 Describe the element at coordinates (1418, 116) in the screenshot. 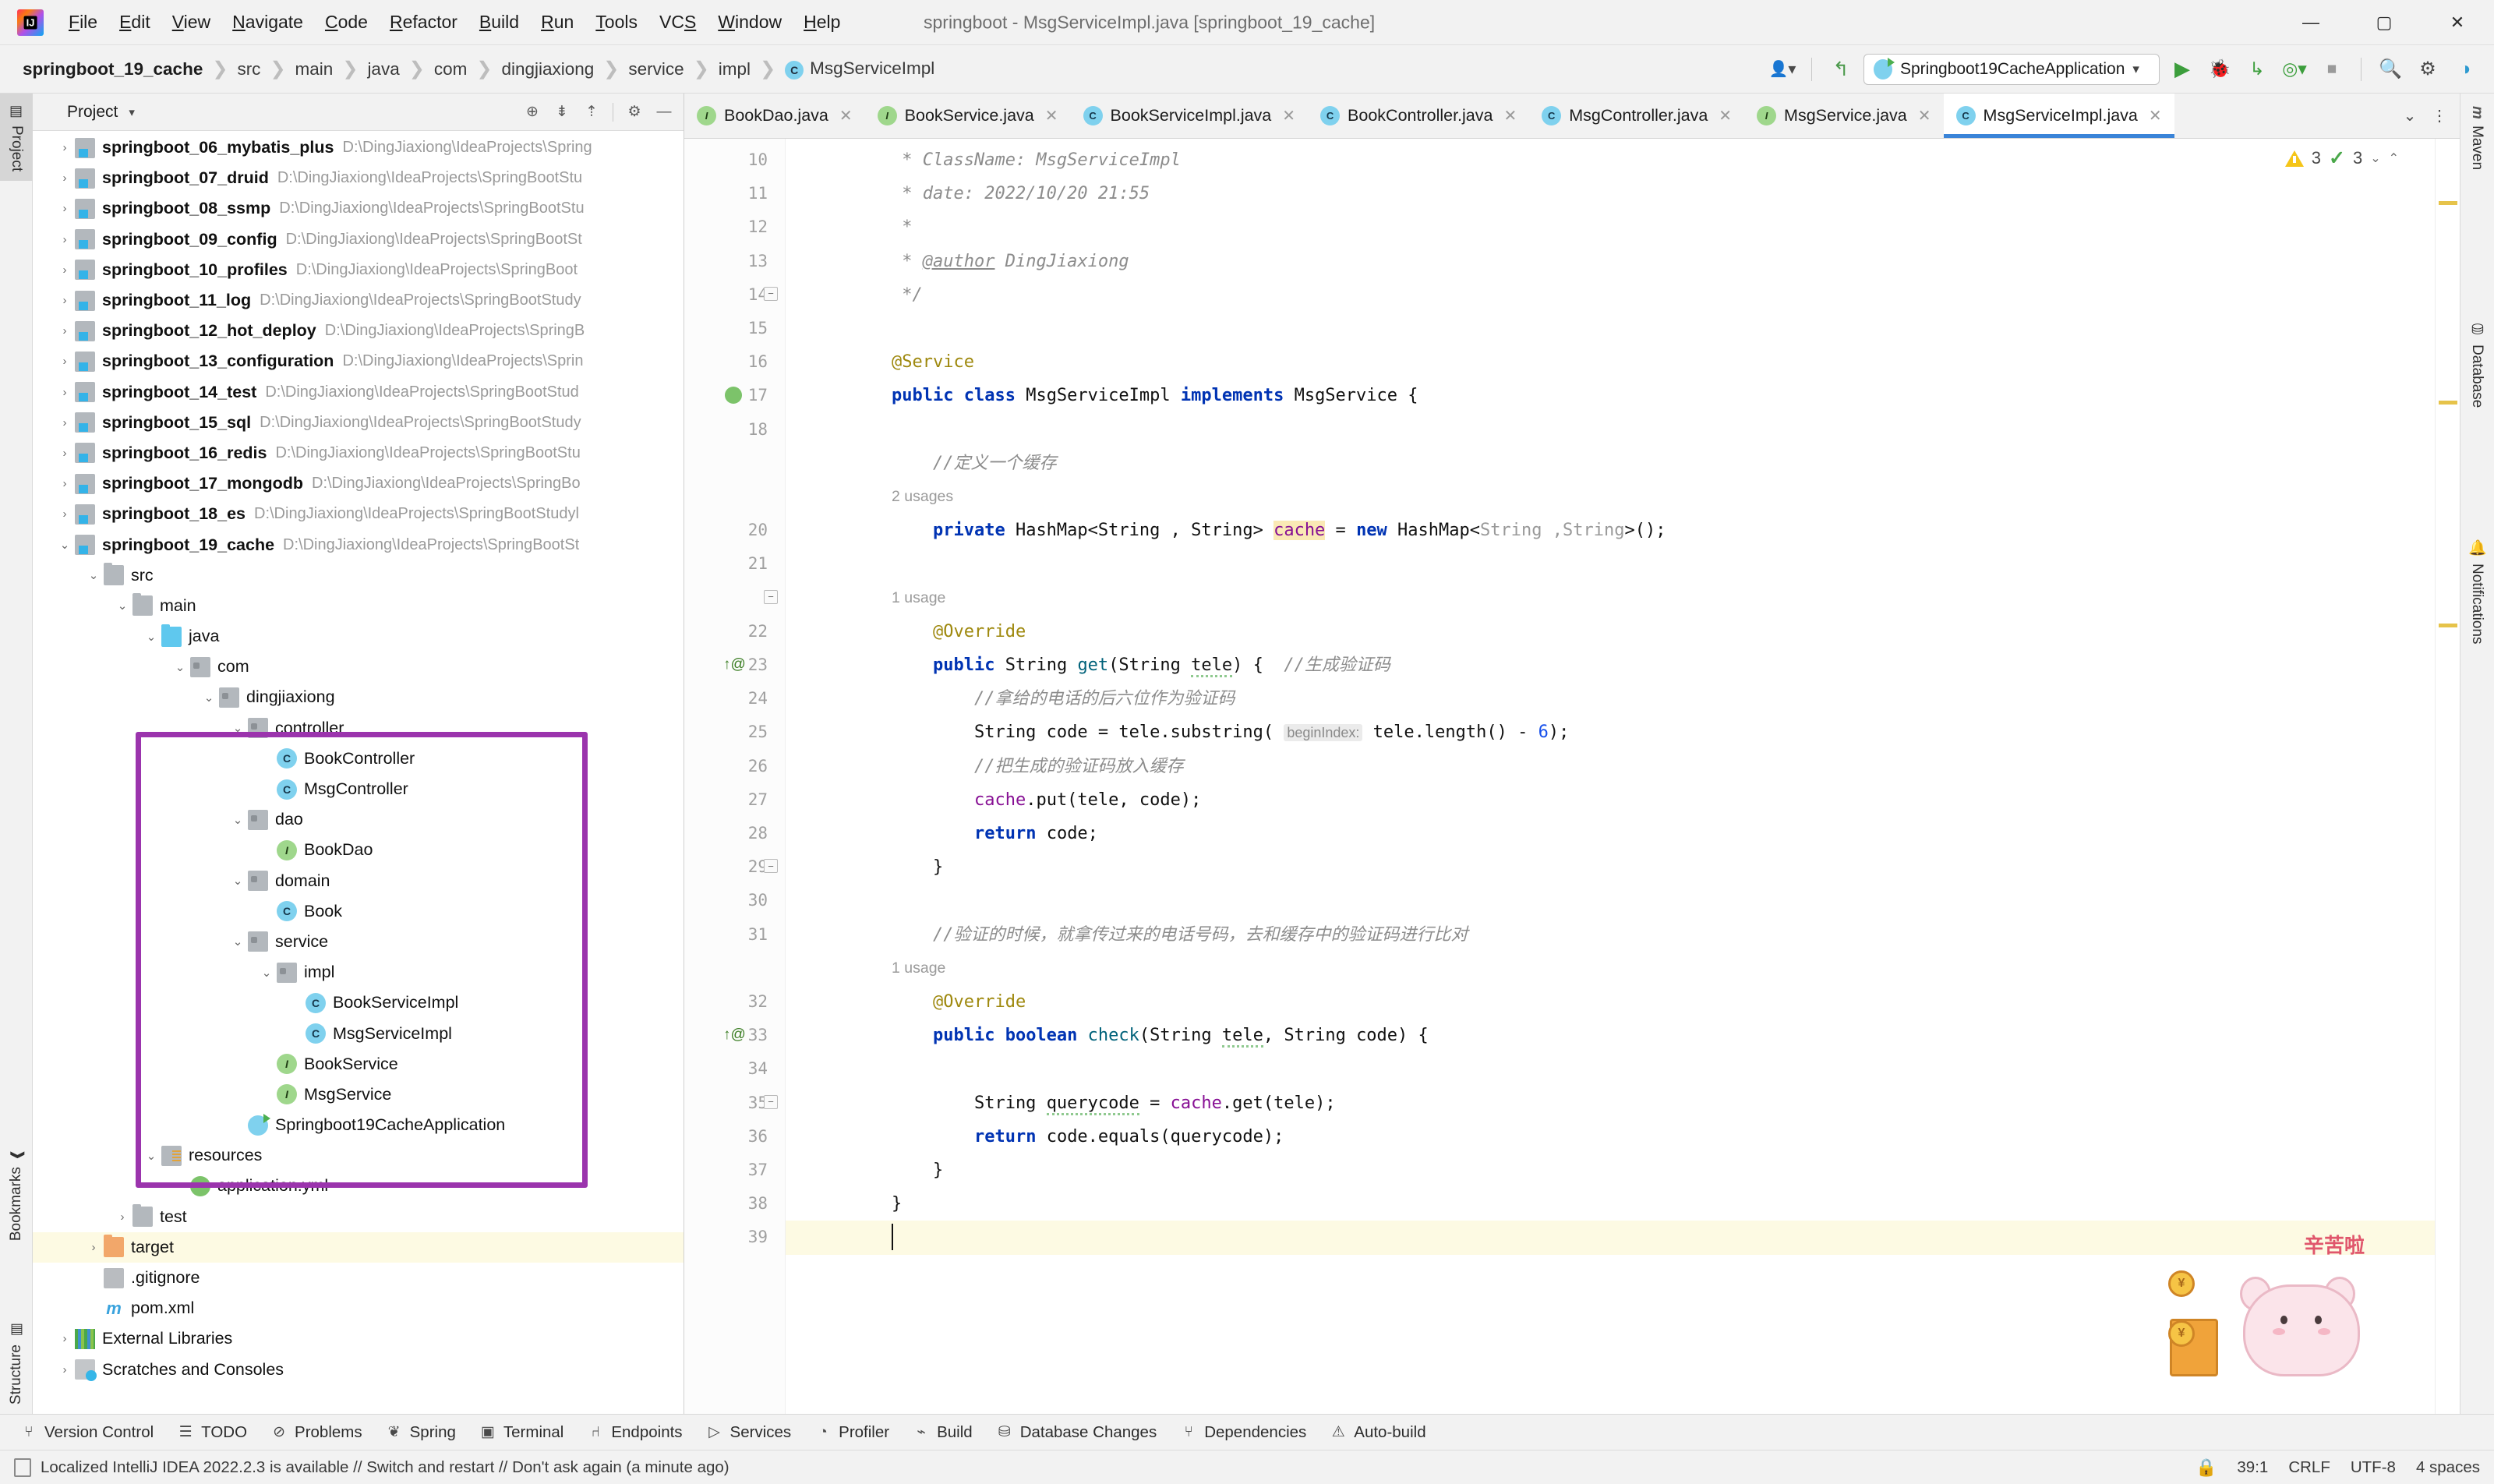

I see `tab-bookcontroller: C BookController.java ✕` at that location.